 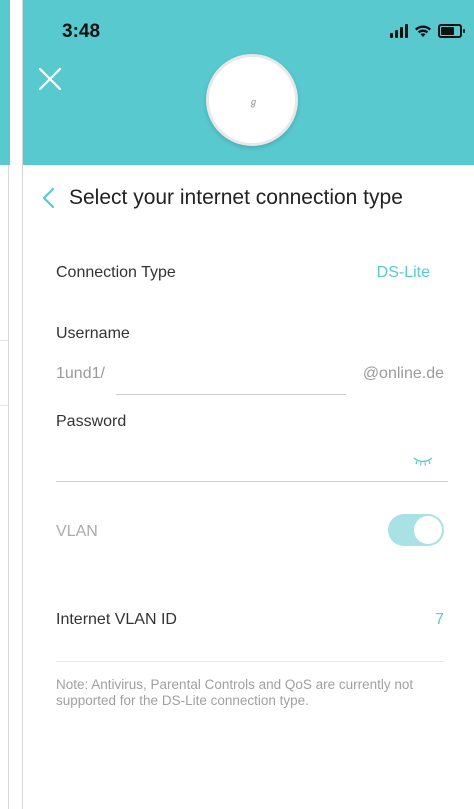 I want to click on device-logo-icon: ℊ, so click(x=254, y=102).